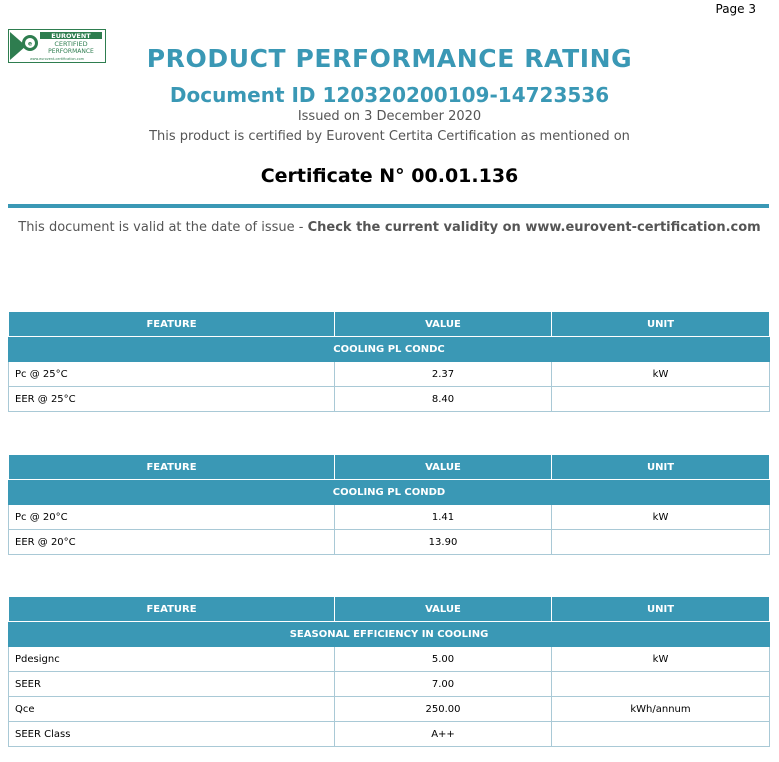 The image size is (779, 762). What do you see at coordinates (443, 399) in the screenshot?
I see `value-cell: 8.40` at bounding box center [443, 399].